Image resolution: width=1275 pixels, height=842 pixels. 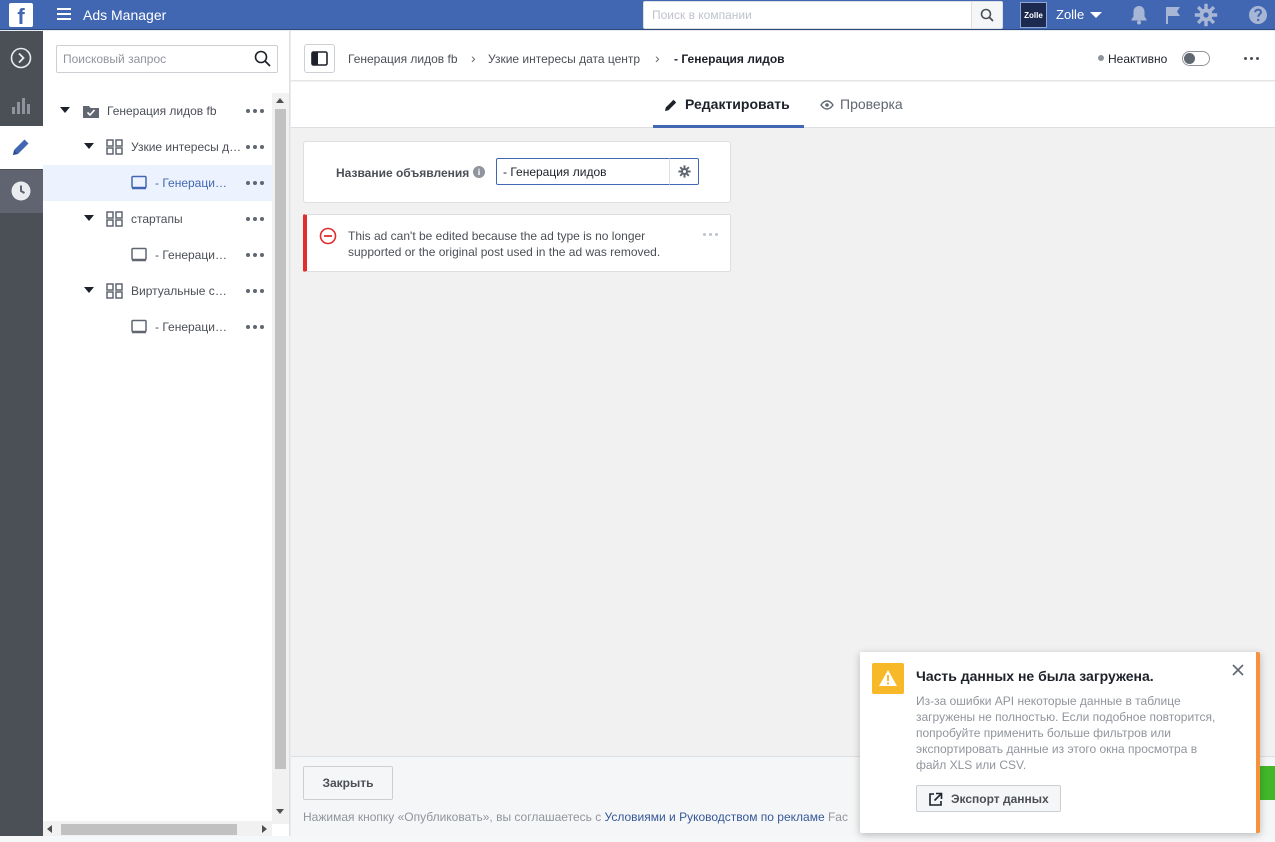 I want to click on tree-row-adset: Виртуальные серверы, so click(x=157, y=291).